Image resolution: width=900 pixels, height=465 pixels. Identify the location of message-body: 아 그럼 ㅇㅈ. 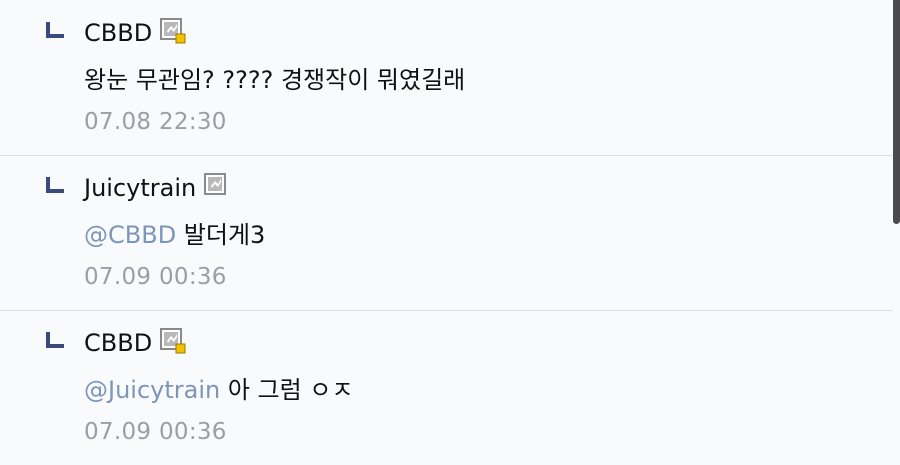
(287, 390).